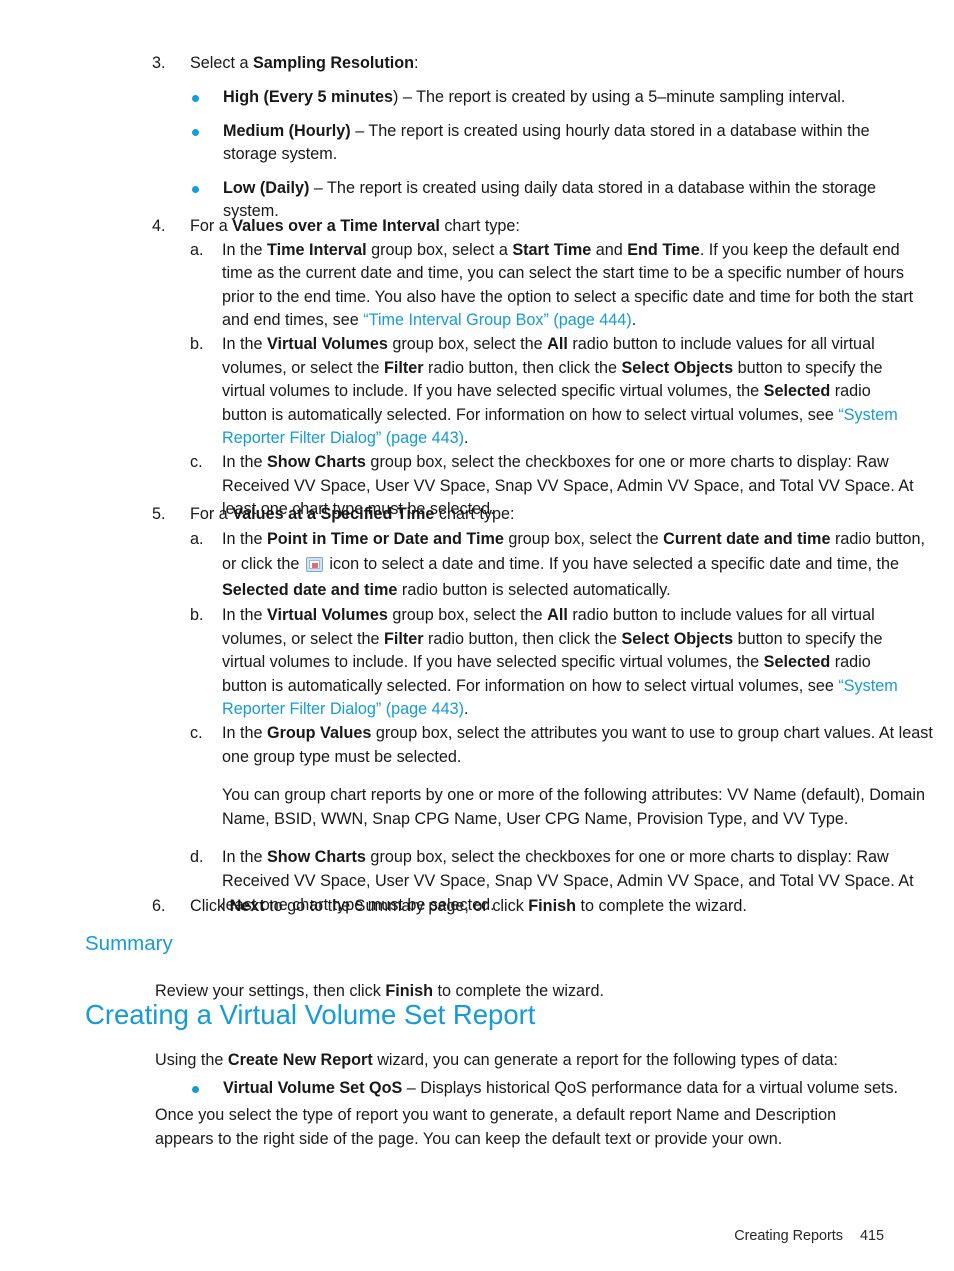 The height and width of the screenshot is (1271, 954). Describe the element at coordinates (333, 514) in the screenshot. I see `text-run-bold: Values at a Specified Time` at that location.